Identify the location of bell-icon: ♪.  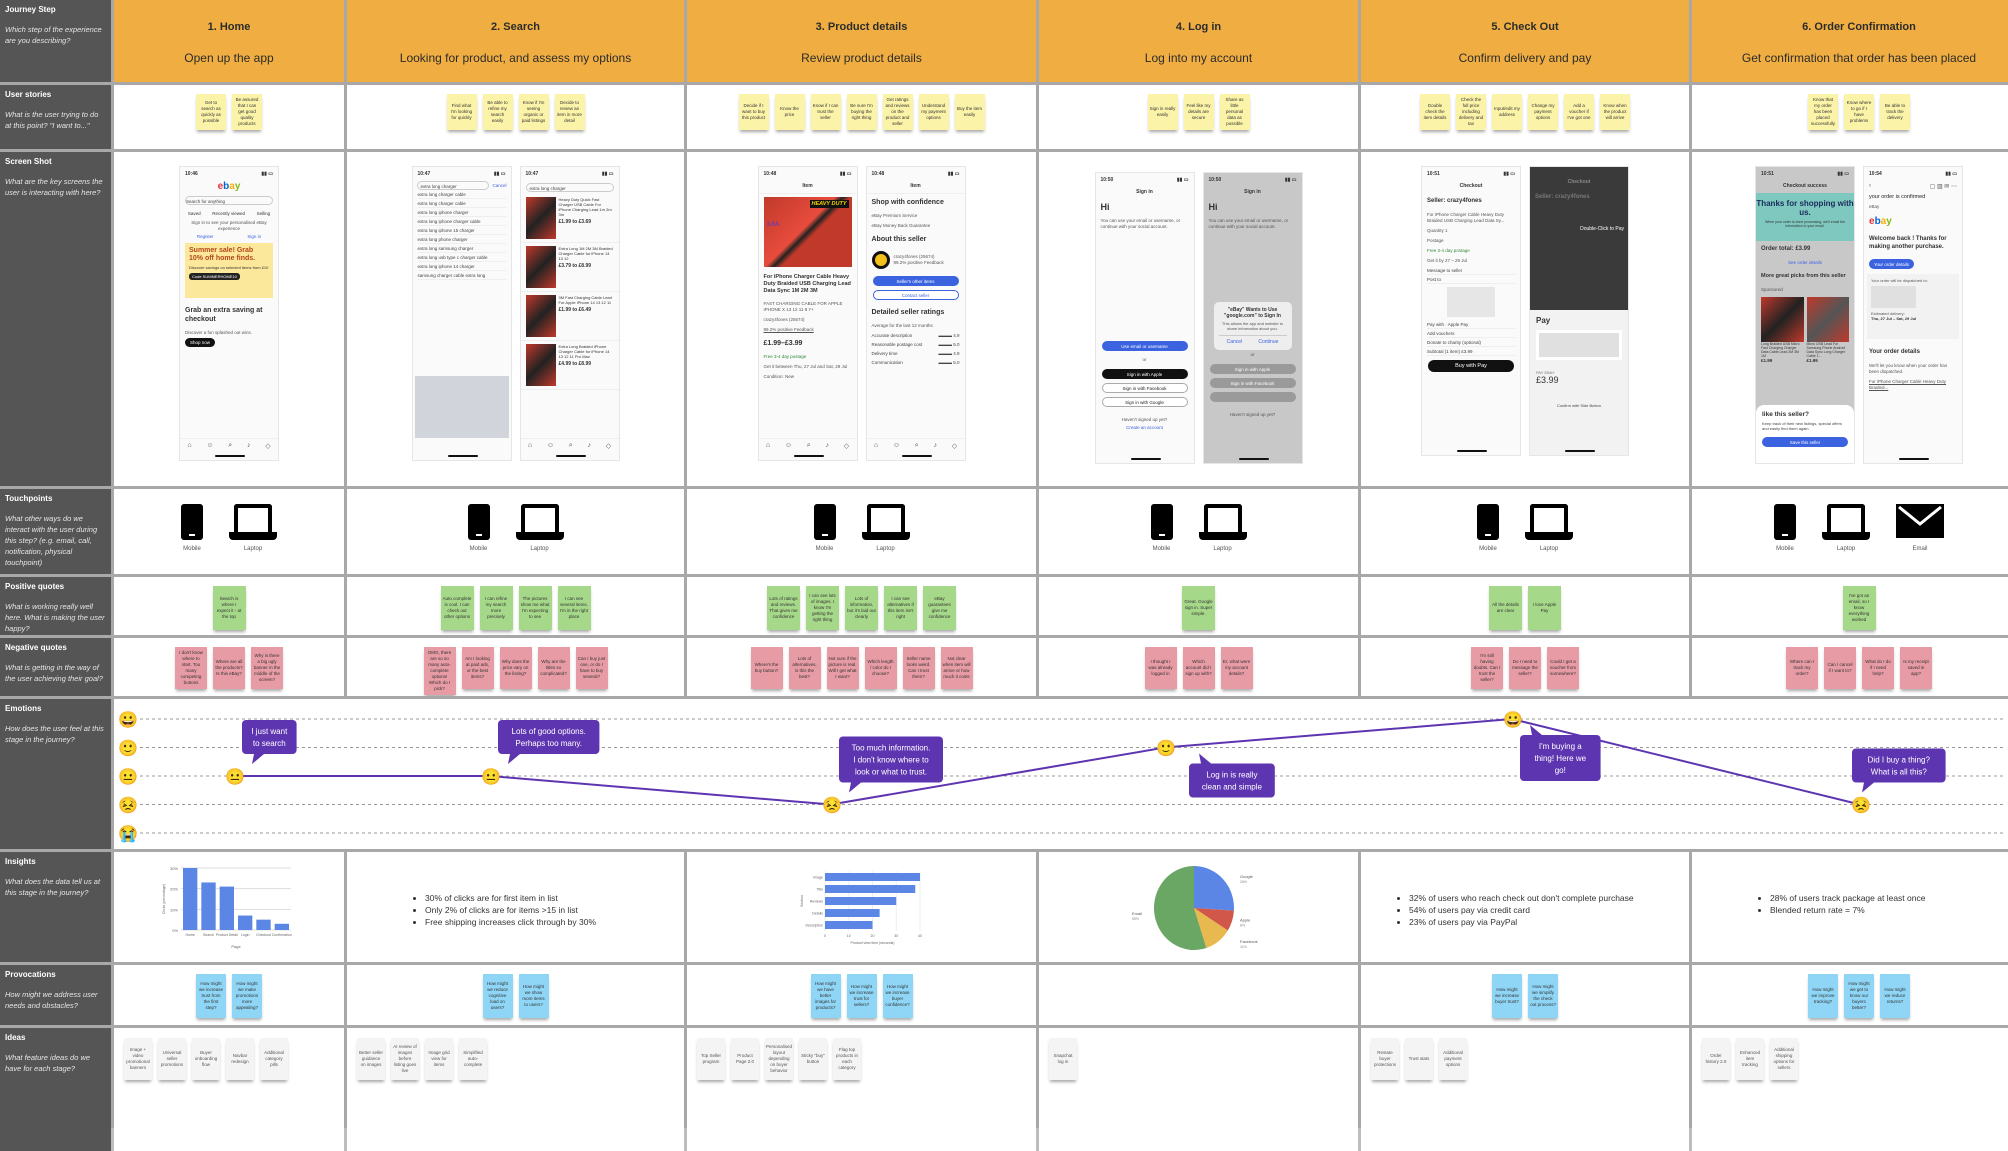
(589, 445).